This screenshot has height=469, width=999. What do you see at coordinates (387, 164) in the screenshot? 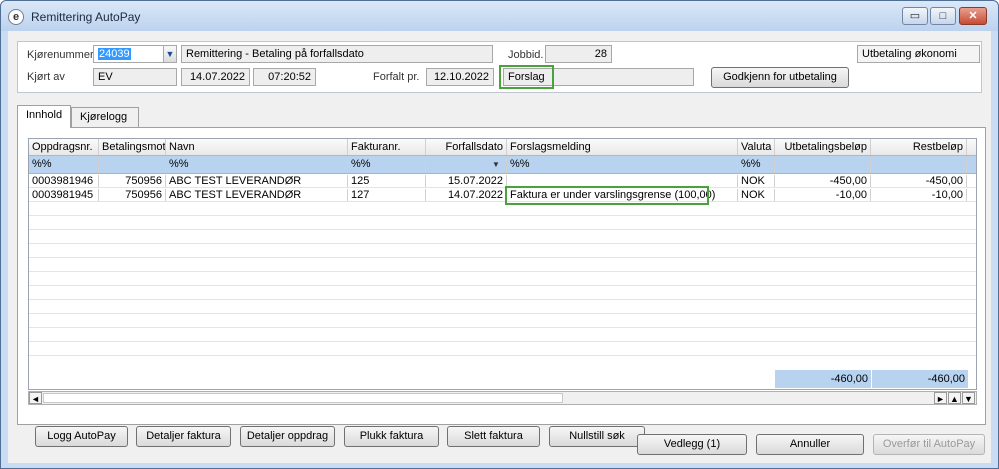
I see `filter-fakturanr: %%` at bounding box center [387, 164].